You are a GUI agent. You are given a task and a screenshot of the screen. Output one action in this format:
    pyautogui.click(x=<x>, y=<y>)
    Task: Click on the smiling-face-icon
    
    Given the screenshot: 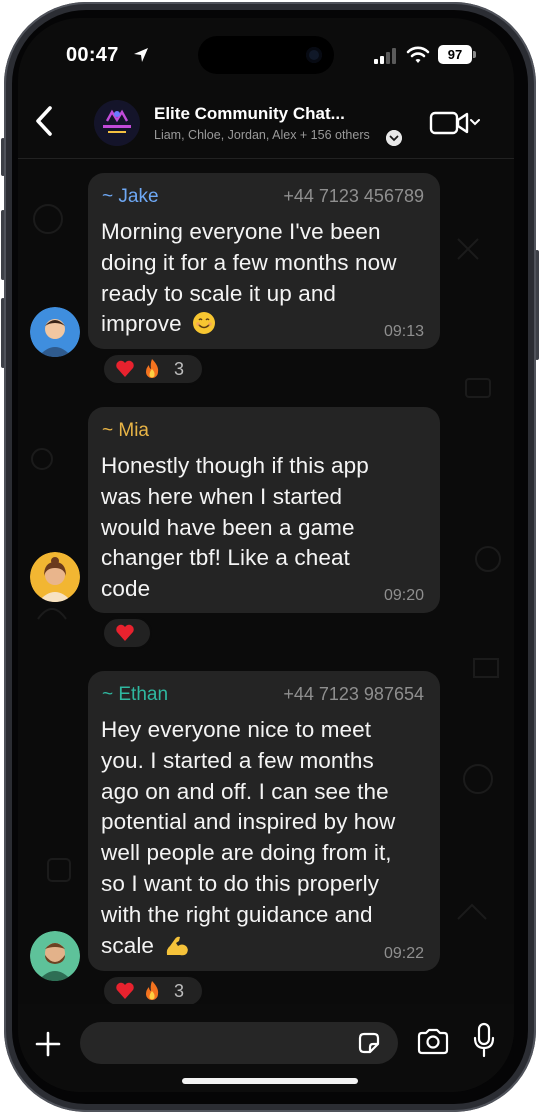 What is the action you would take?
    pyautogui.click(x=204, y=323)
    